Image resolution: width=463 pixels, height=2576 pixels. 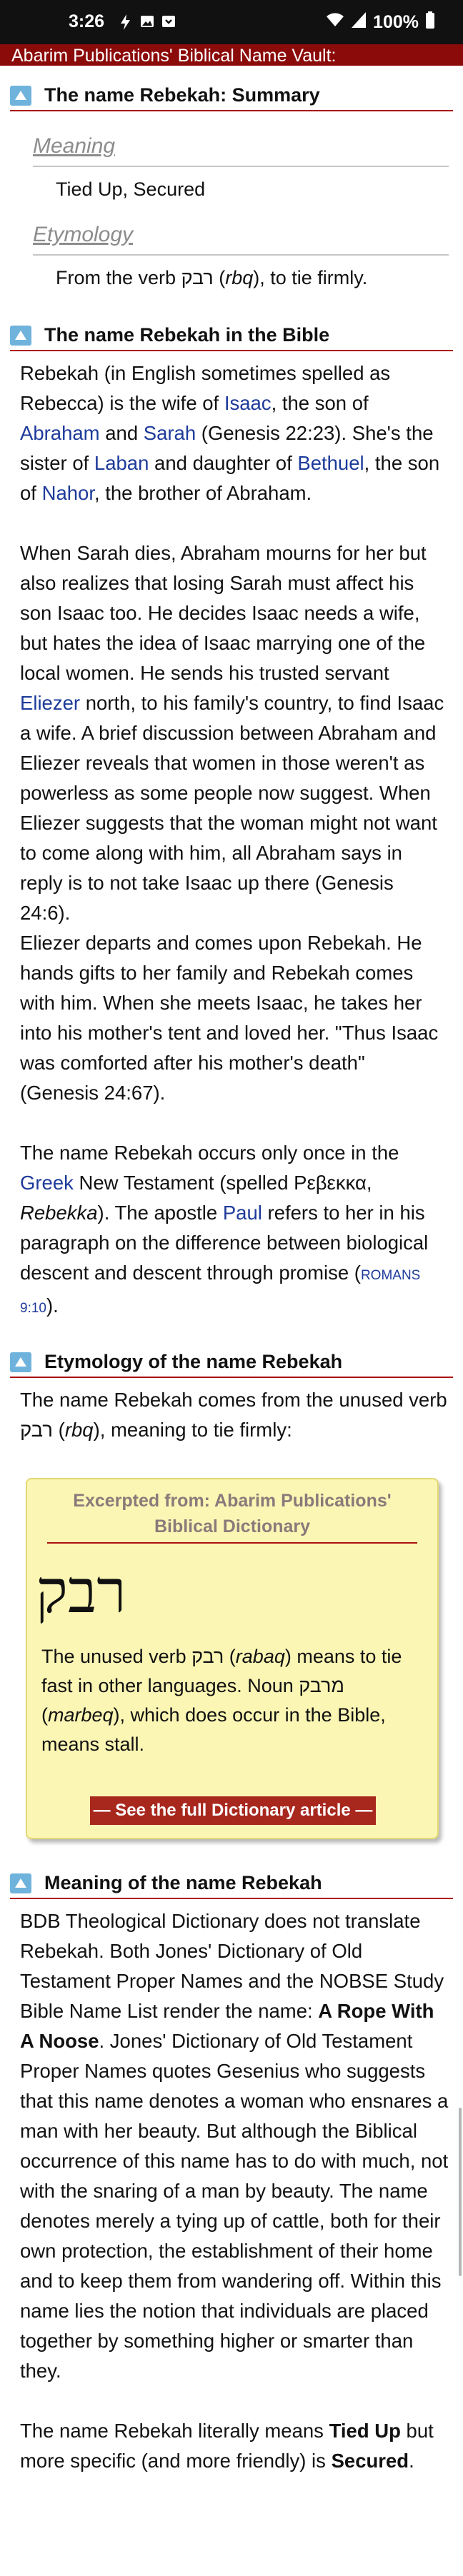 I want to click on meaning-value: Tied Up, Secured, so click(x=131, y=189).